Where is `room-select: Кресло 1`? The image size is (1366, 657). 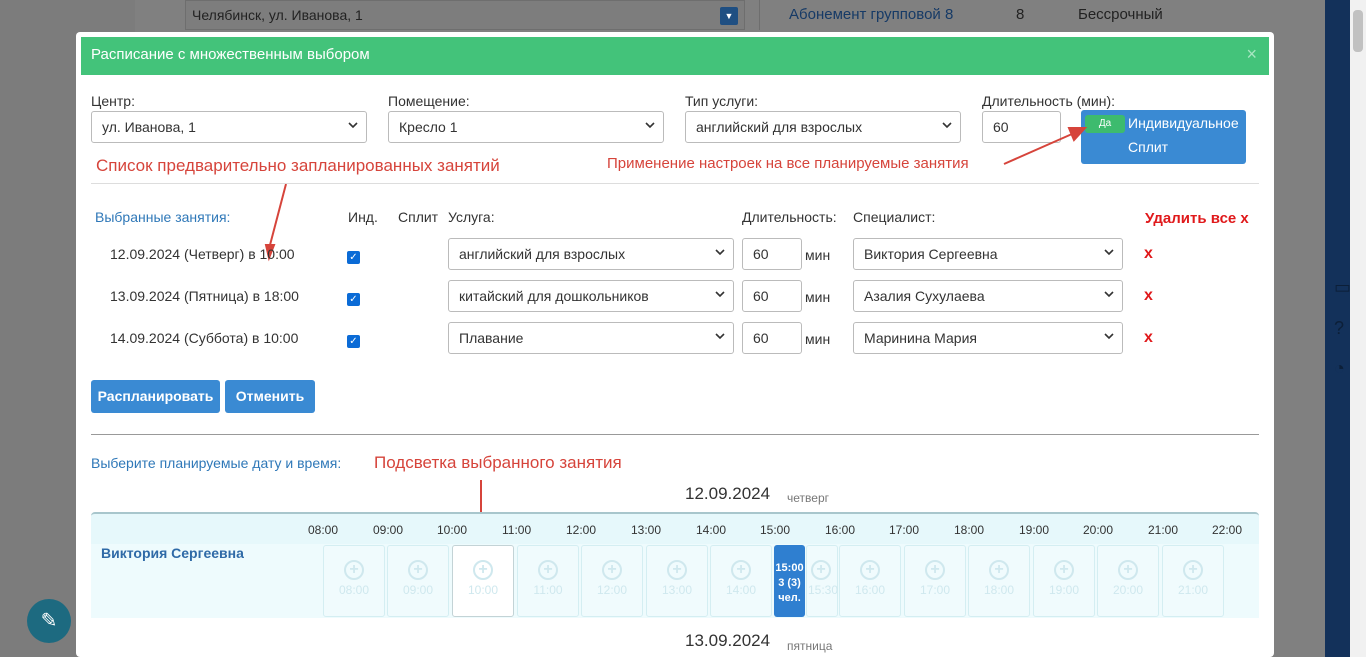 room-select: Кресло 1 is located at coordinates (526, 127).